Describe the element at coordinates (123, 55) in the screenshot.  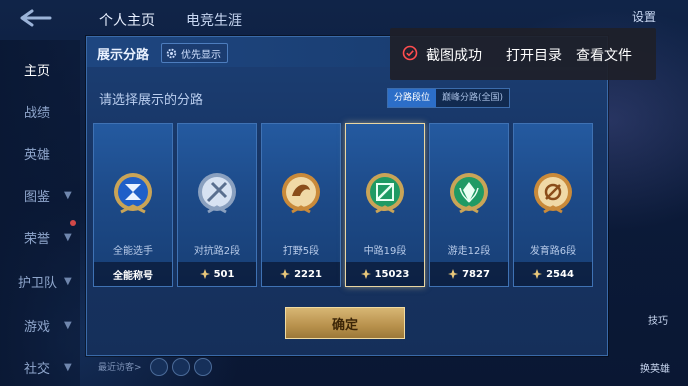
I see `modal-title: 展示分路` at that location.